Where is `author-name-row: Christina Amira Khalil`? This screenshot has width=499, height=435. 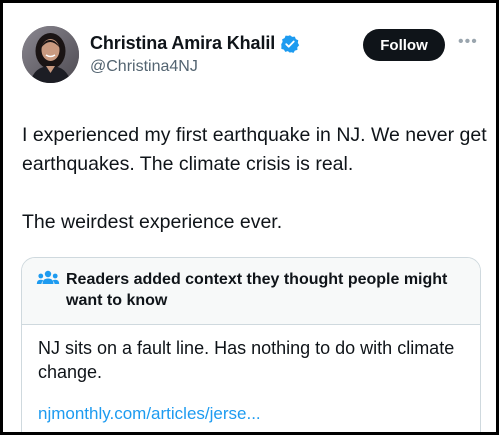
author-name-row: Christina Amira Khalil is located at coordinates (195, 43).